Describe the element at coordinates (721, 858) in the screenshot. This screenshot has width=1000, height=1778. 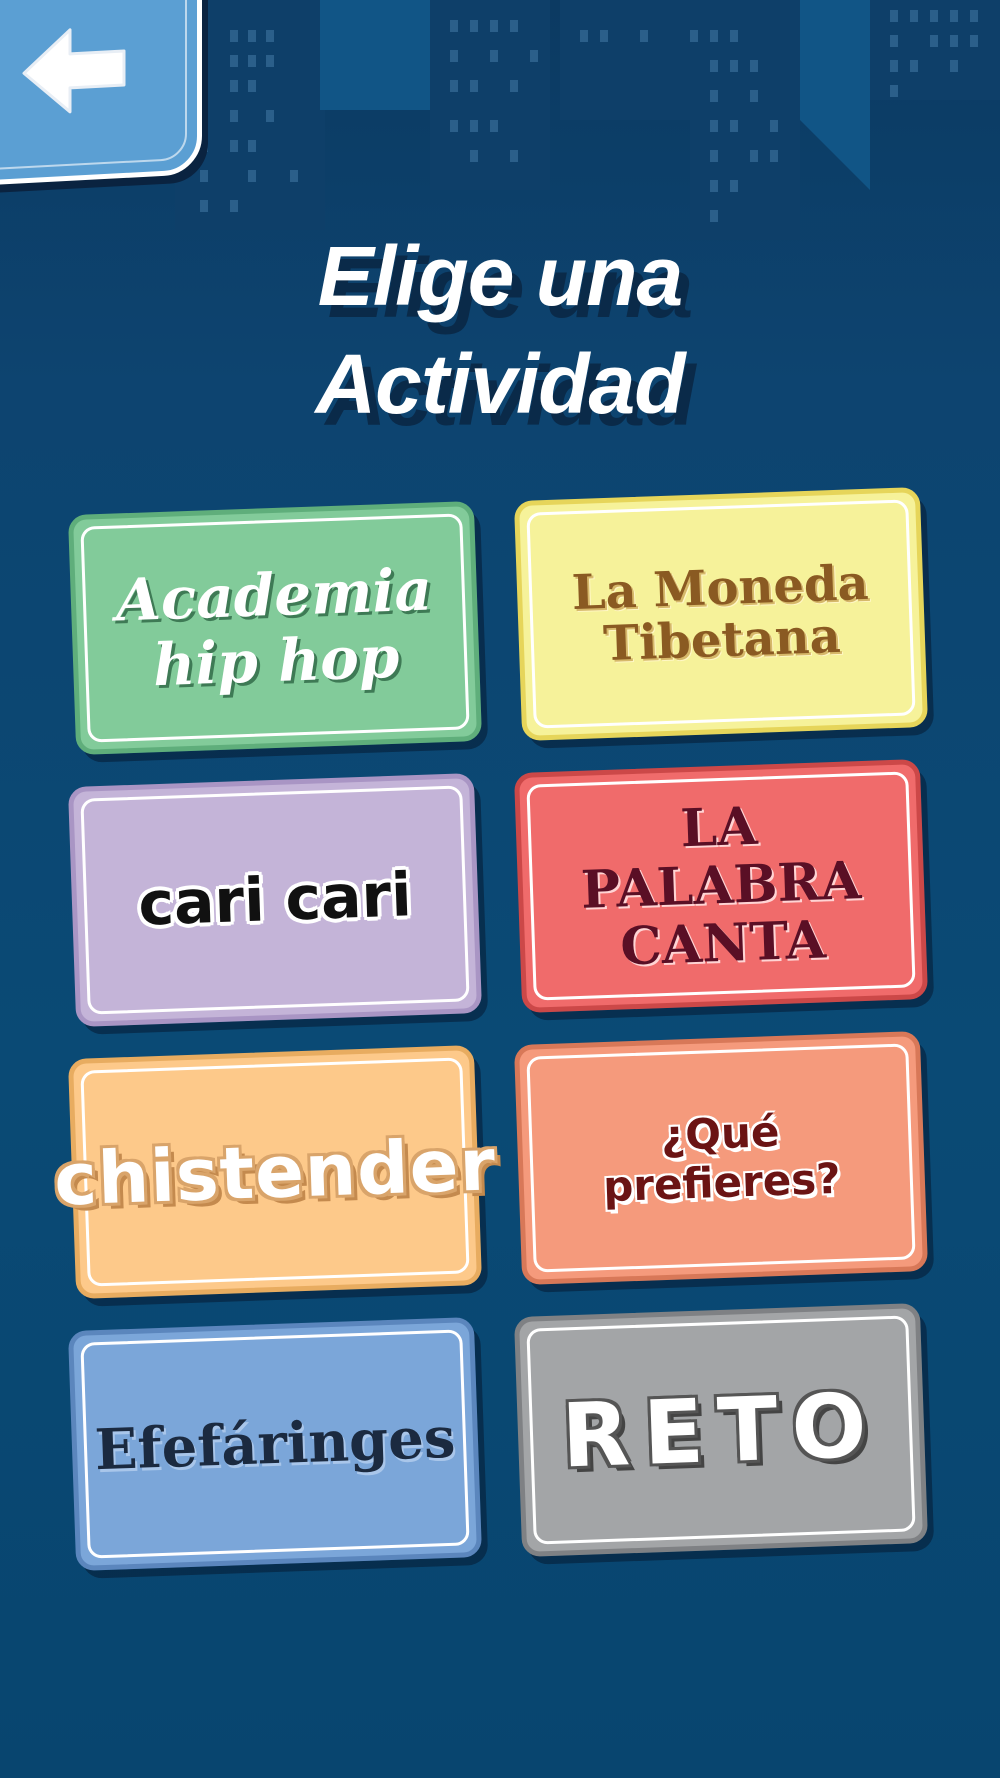
I see `activity-label-line1: LA PALABRA` at that location.